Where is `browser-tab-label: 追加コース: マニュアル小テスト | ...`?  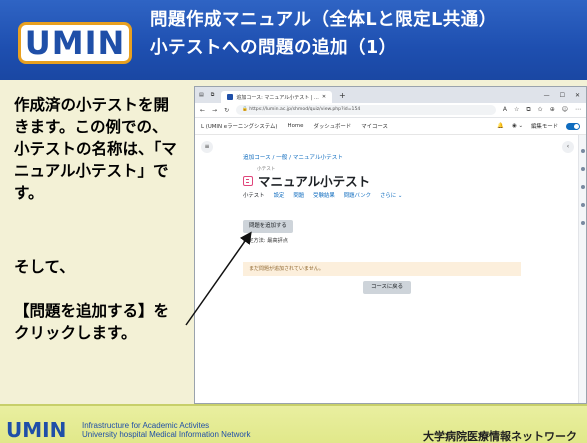
browser-tab-label: 追加コース: マニュアル小テスト | ... is located at coordinates (277, 97).